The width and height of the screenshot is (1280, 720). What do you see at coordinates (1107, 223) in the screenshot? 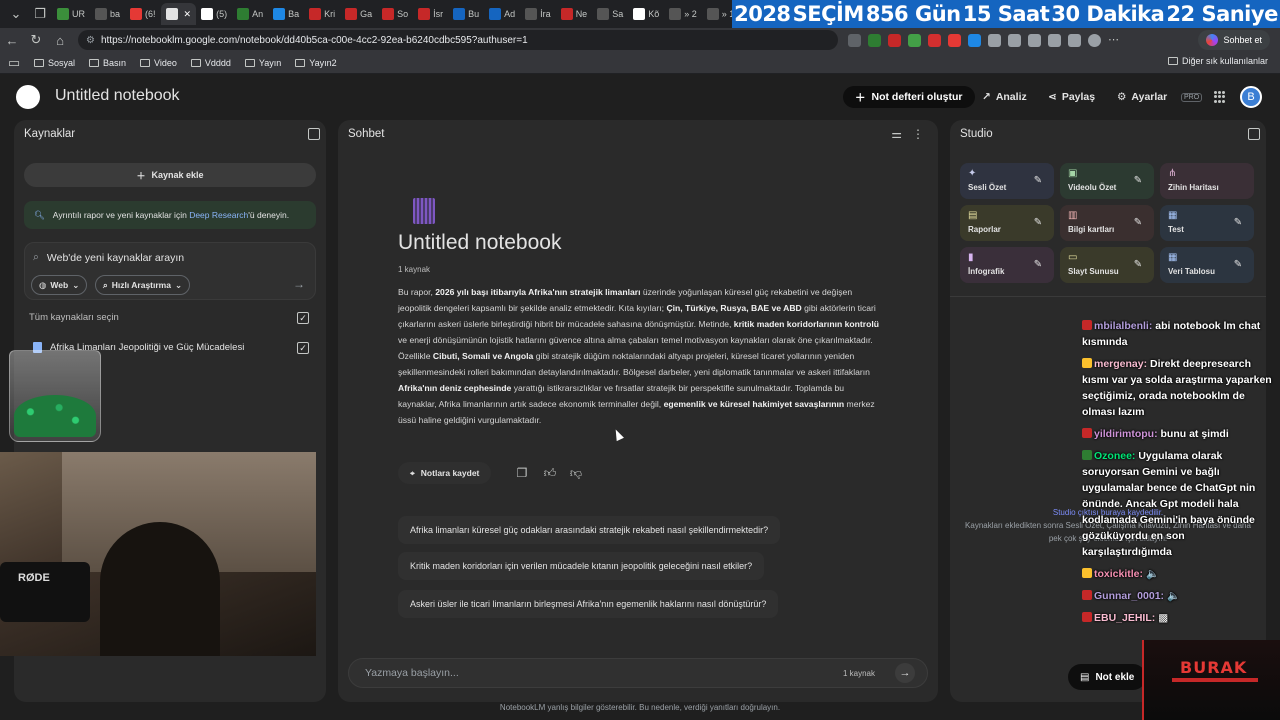
I see `studio-tile: ▥ Bilgi kartları ✎` at bounding box center [1107, 223].